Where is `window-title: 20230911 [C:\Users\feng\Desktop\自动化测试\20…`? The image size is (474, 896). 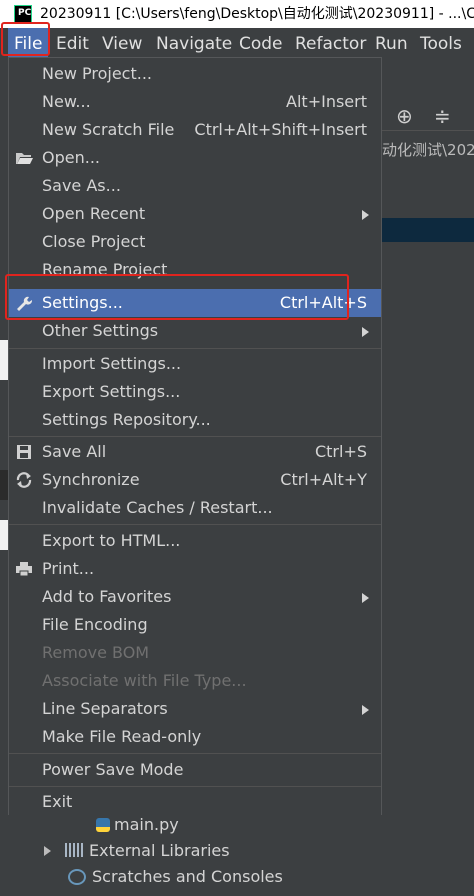
window-title: 20230911 [C:\Users\feng\Desktop\自动化测试\20… is located at coordinates (257, 14).